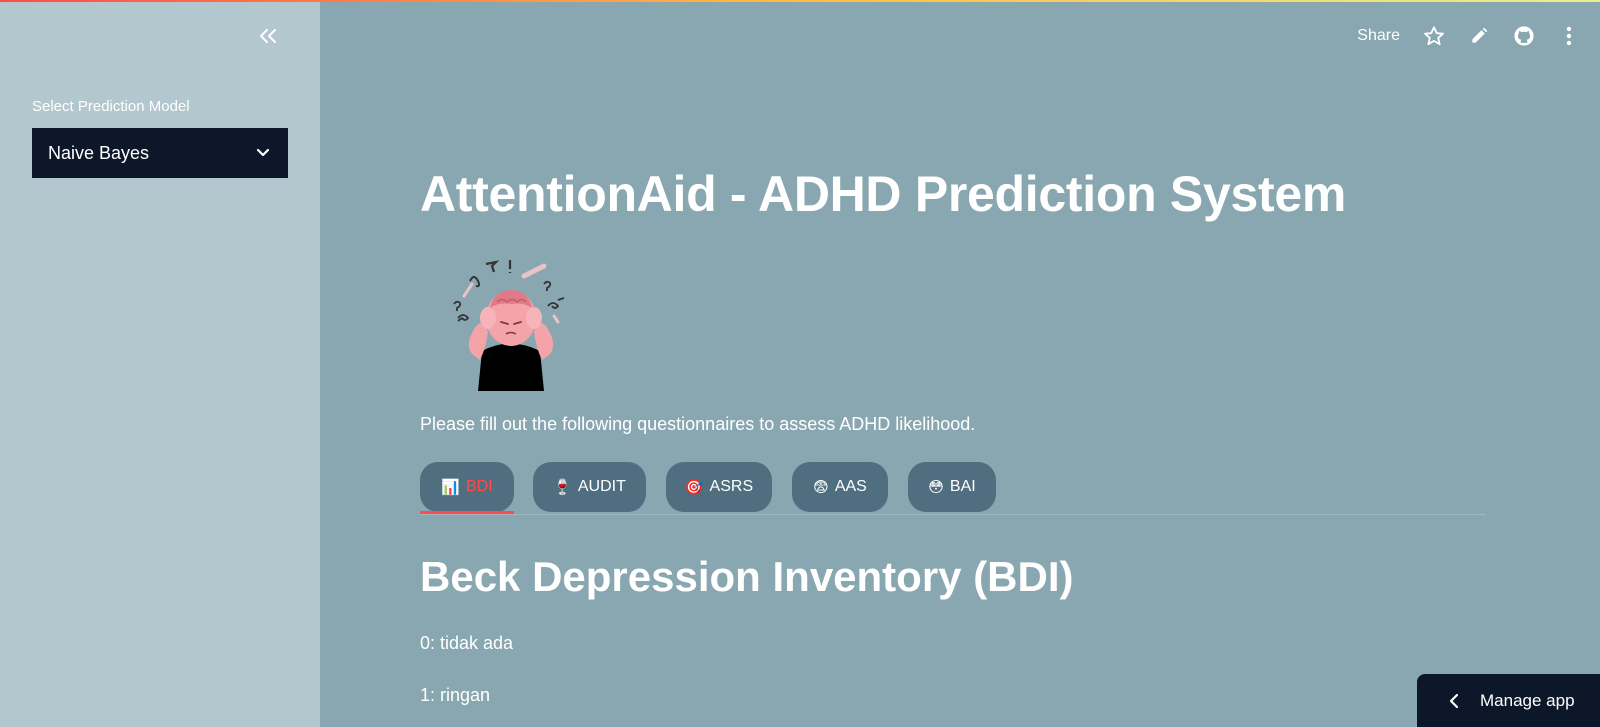  Describe the element at coordinates (479, 486) in the screenshot. I see `tab-label: BDI` at that location.